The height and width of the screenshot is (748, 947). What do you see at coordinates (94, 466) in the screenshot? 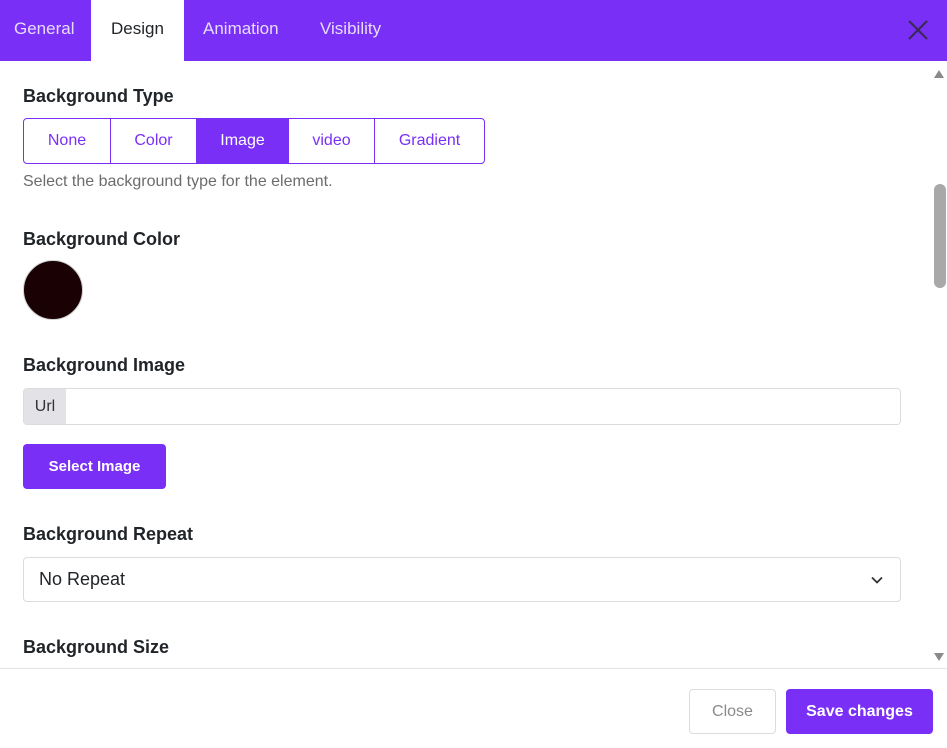
I see `select-image-button: Select Image` at bounding box center [94, 466].